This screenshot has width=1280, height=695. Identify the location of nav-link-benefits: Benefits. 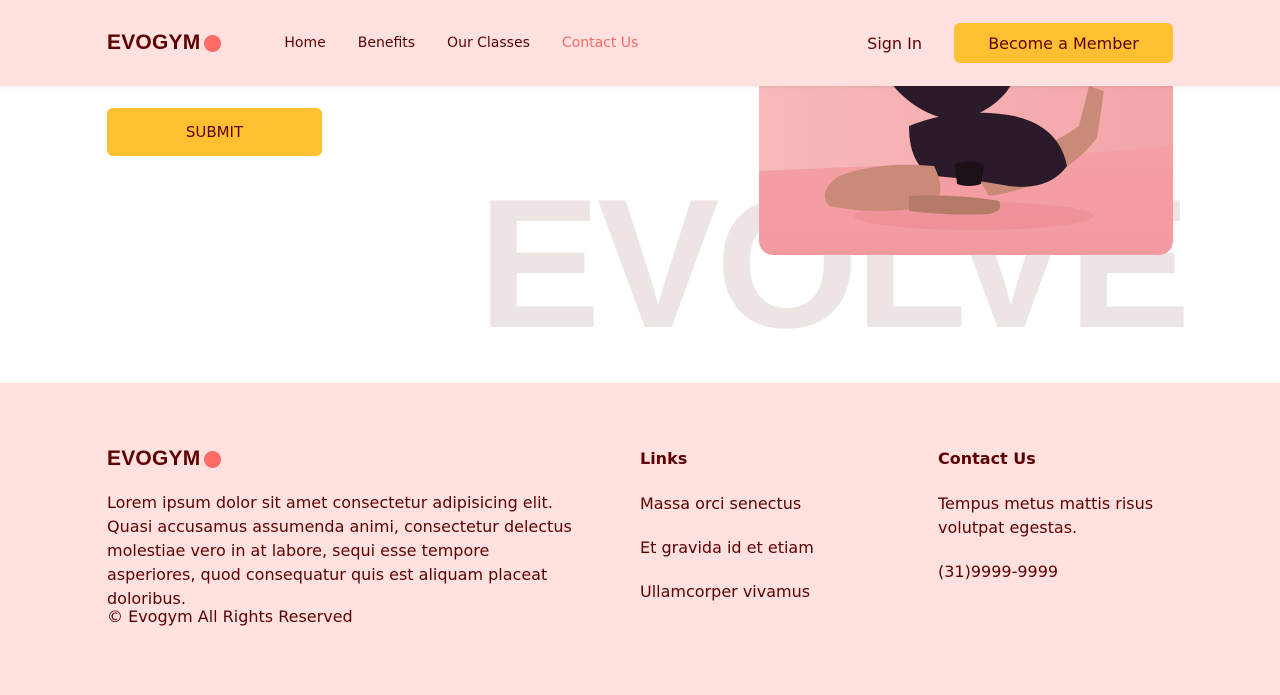
(386, 43).